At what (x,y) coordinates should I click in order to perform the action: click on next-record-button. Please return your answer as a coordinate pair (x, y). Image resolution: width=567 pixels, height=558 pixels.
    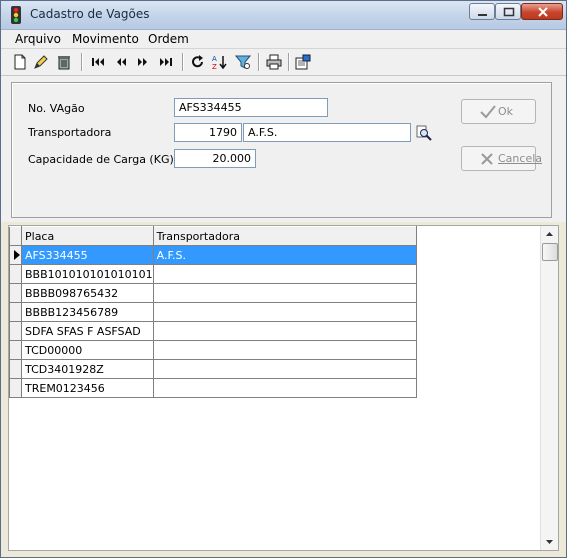
    Looking at the image, I should click on (143, 62).